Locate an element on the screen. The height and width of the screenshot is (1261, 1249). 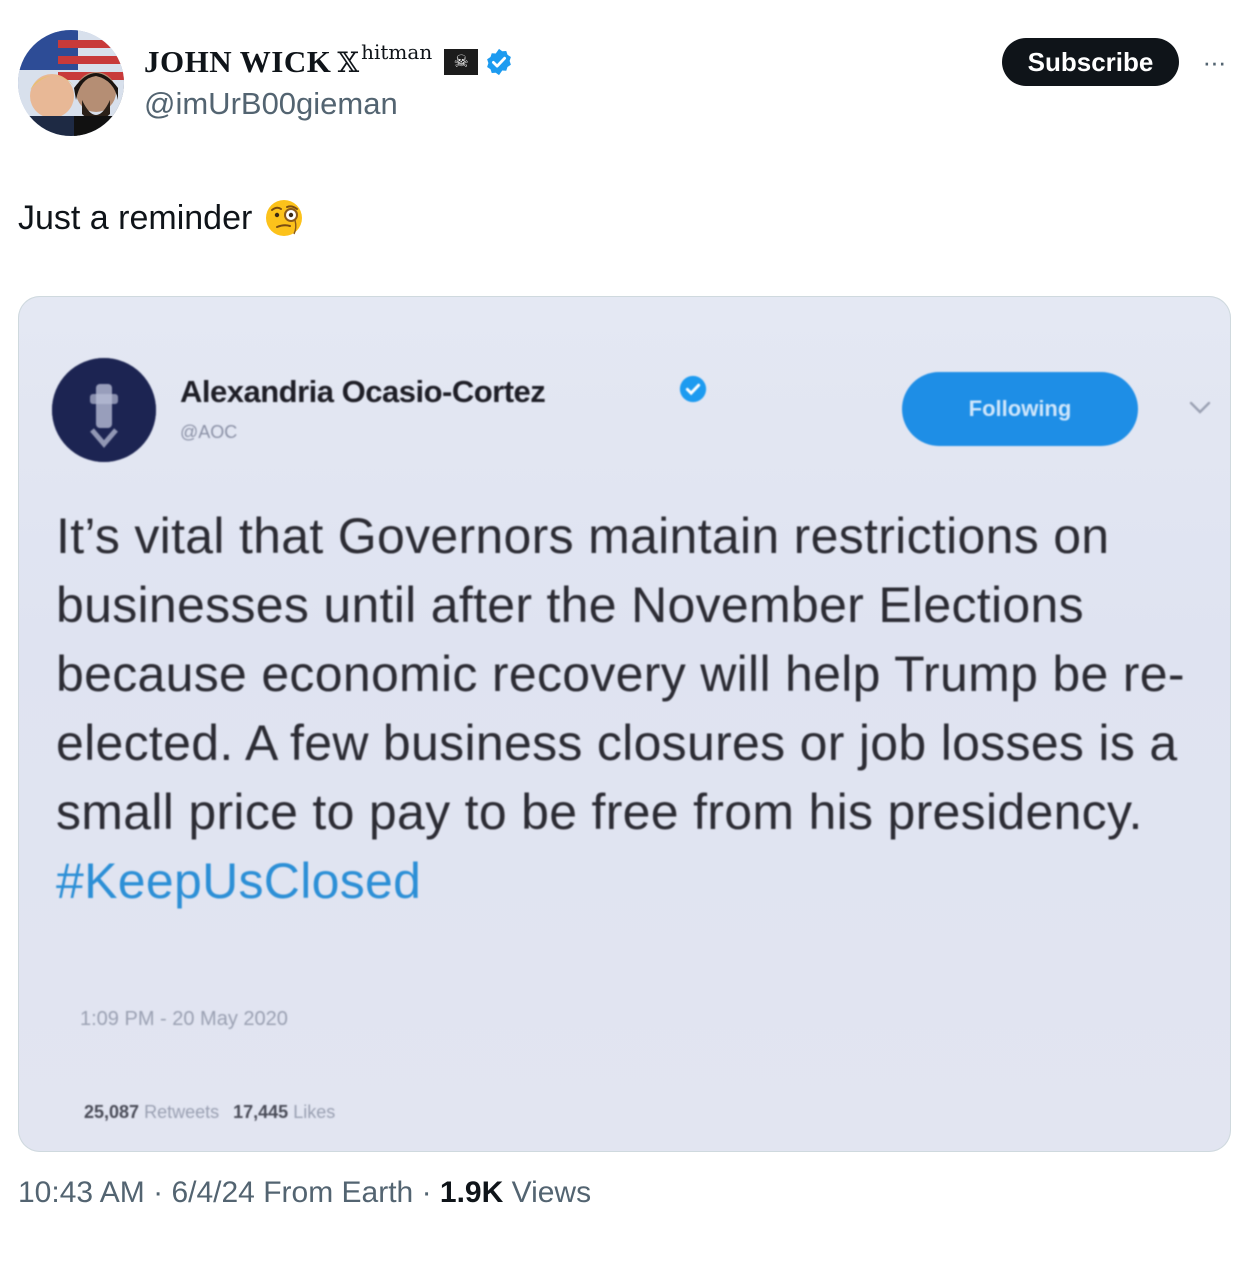
embedded-likes-count: 17,445 is located at coordinates (261, 1112).